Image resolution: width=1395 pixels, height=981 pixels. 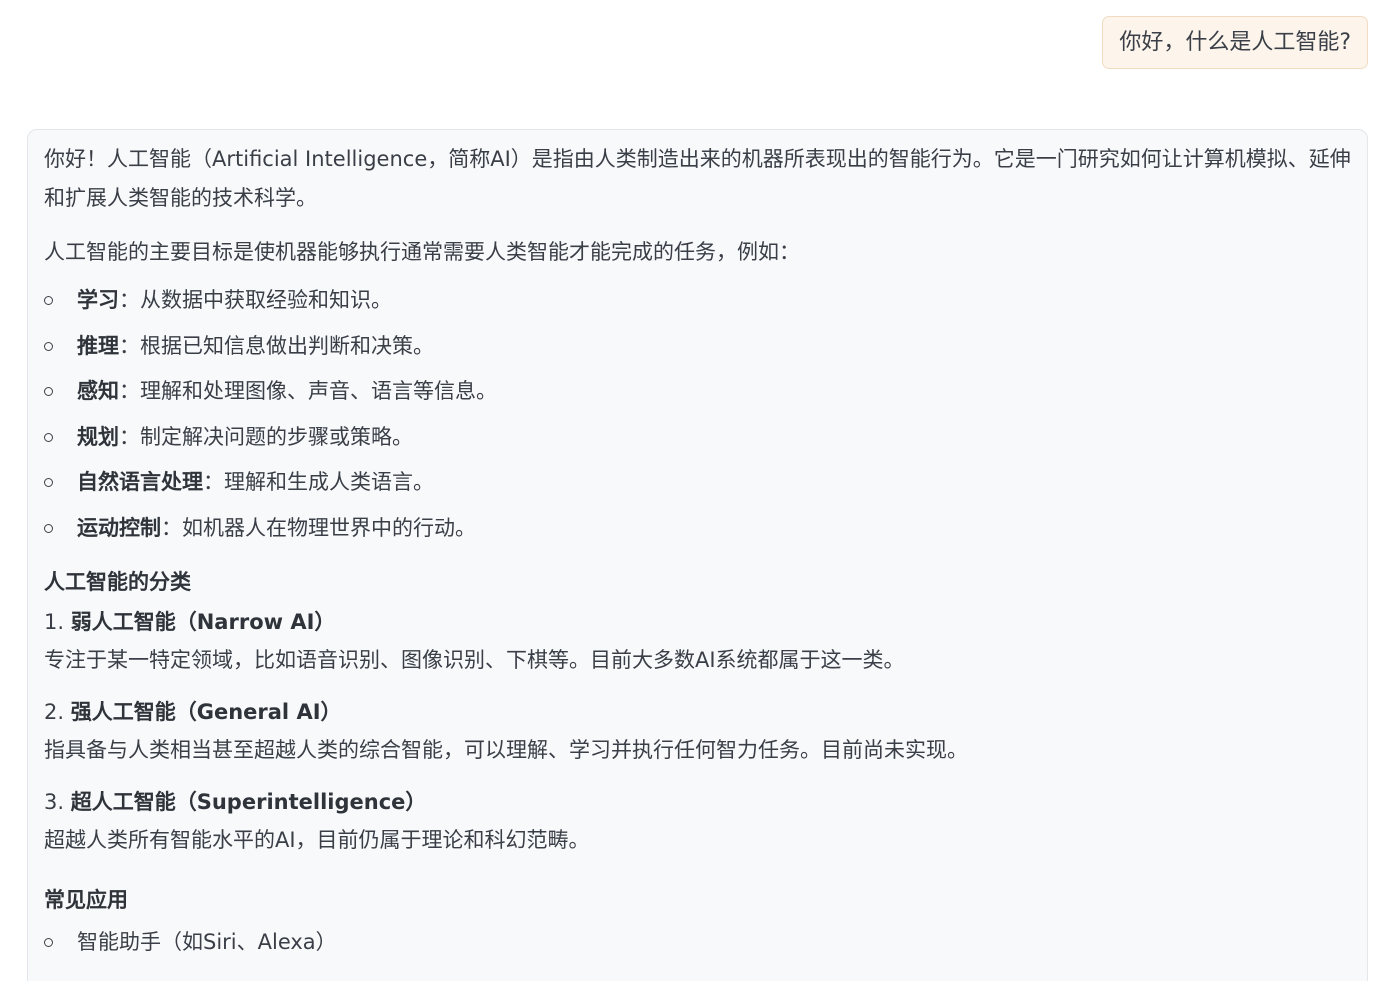 I want to click on goal-desc: ：根据已知信息做出判断和决策。, so click(x=276, y=345).